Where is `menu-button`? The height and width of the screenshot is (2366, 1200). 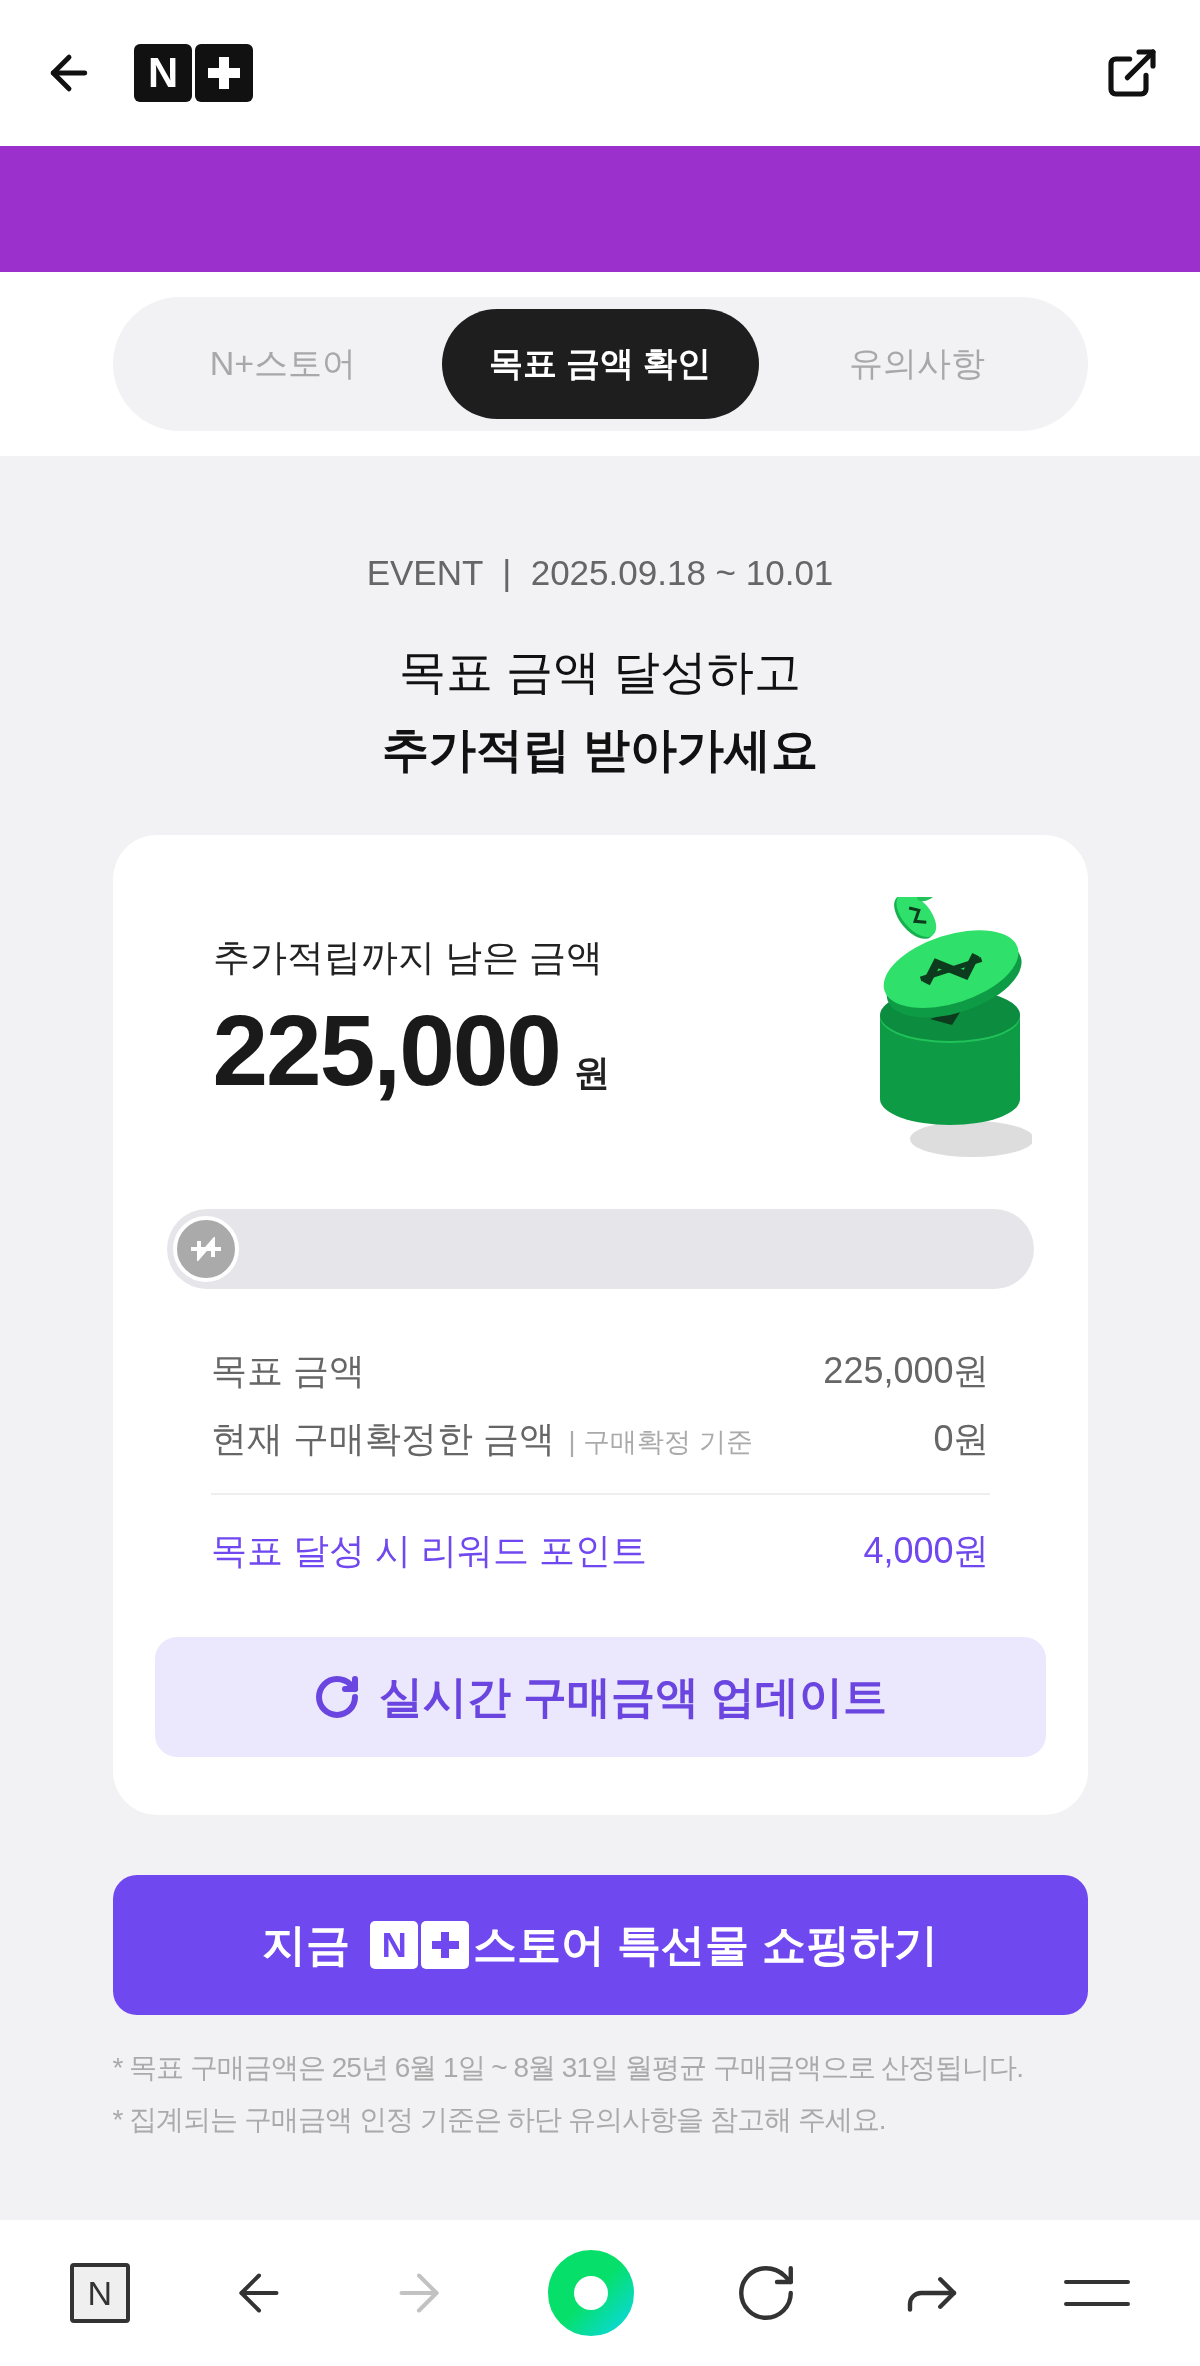 menu-button is located at coordinates (1097, 2293).